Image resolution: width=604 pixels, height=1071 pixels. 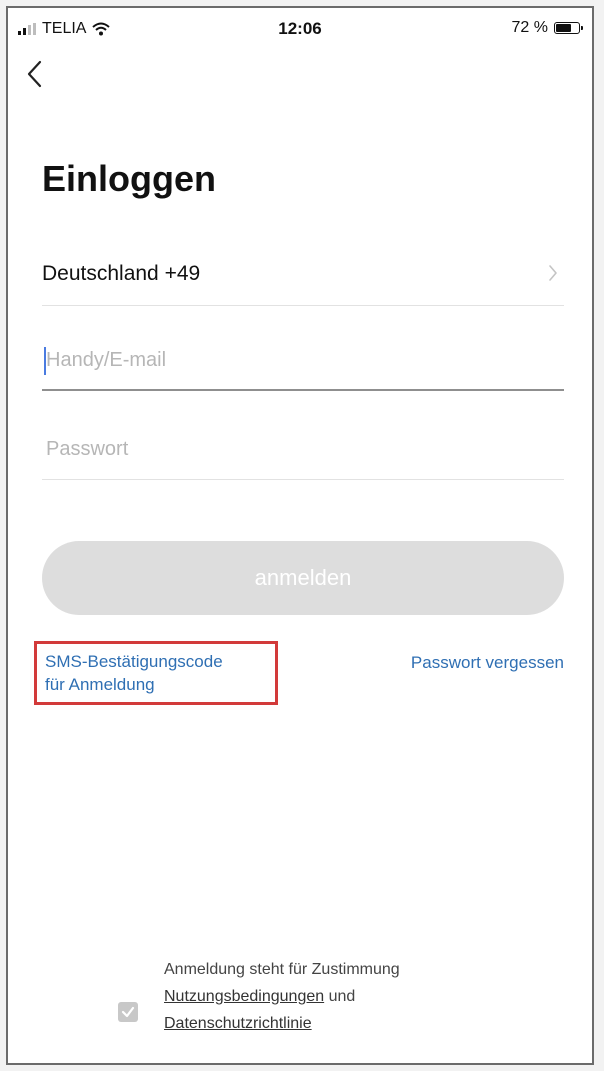 What do you see at coordinates (303, 578) in the screenshot?
I see `login-button: anmelden` at bounding box center [303, 578].